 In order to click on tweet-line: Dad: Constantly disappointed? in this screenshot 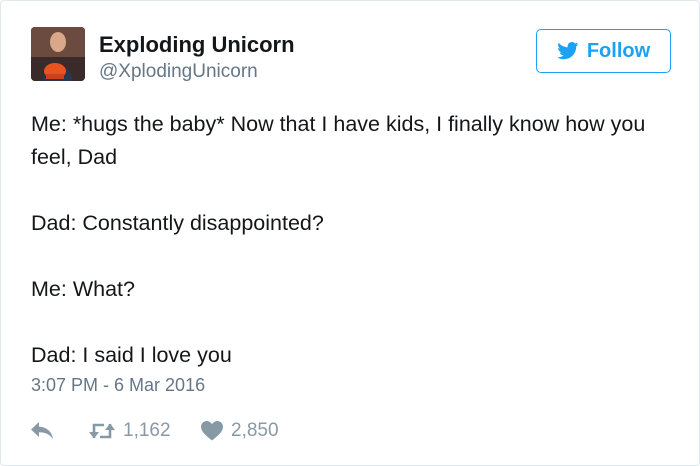, I will do `click(177, 223)`.